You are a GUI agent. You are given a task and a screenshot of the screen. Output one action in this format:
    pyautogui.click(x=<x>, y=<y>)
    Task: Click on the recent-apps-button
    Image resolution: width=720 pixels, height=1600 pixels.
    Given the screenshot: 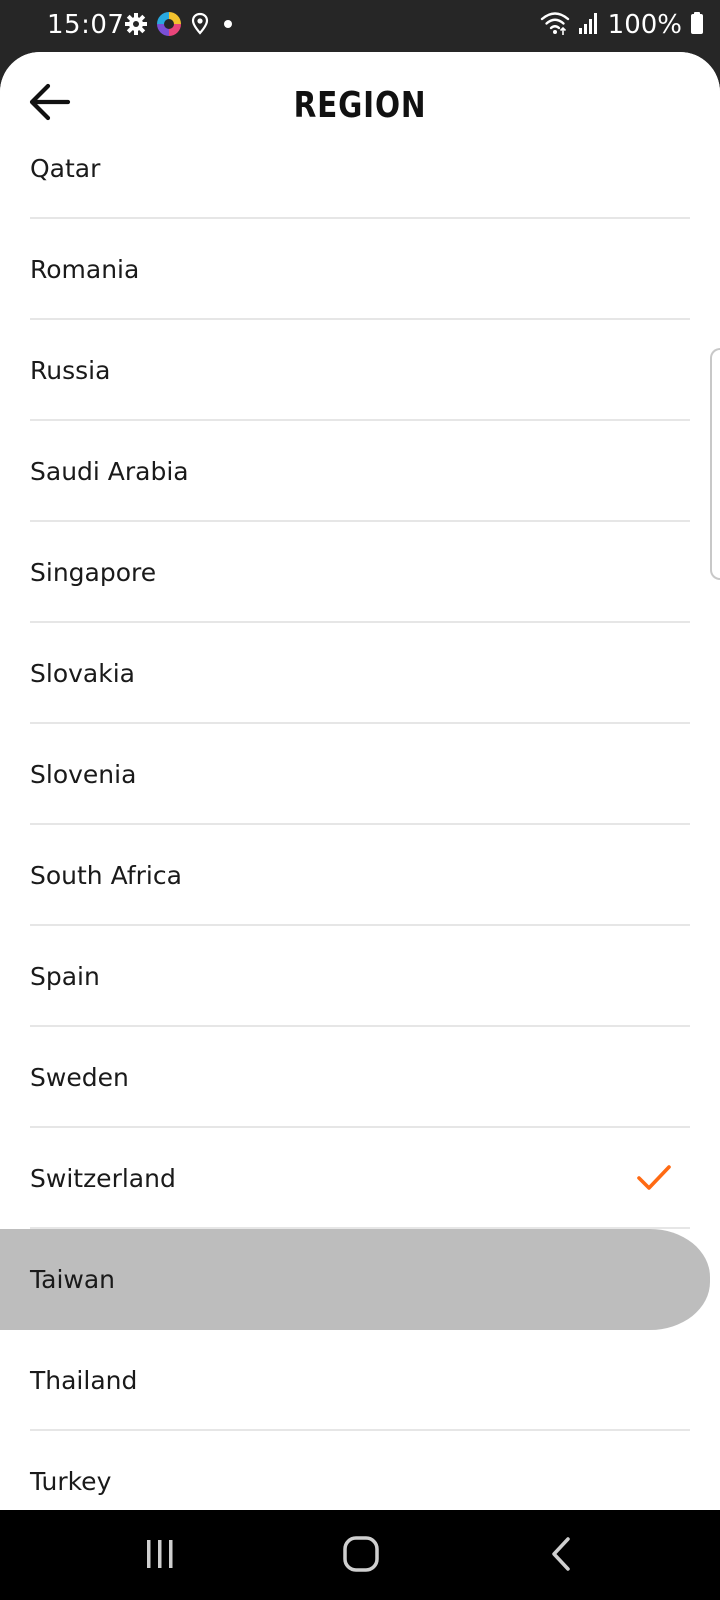 What is the action you would take?
    pyautogui.click(x=160, y=1556)
    